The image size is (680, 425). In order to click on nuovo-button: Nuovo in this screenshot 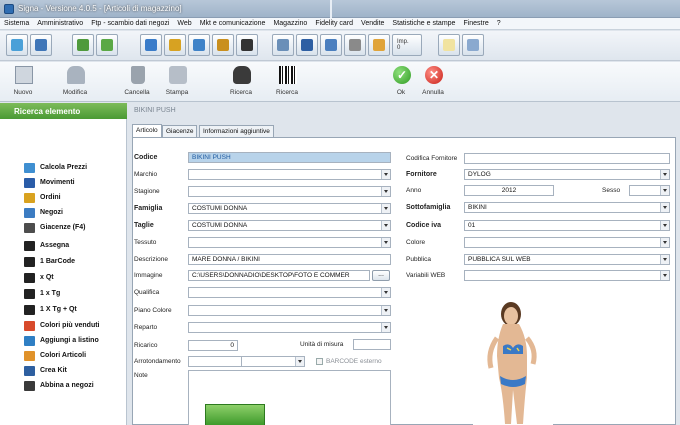, I will do `click(23, 82)`.